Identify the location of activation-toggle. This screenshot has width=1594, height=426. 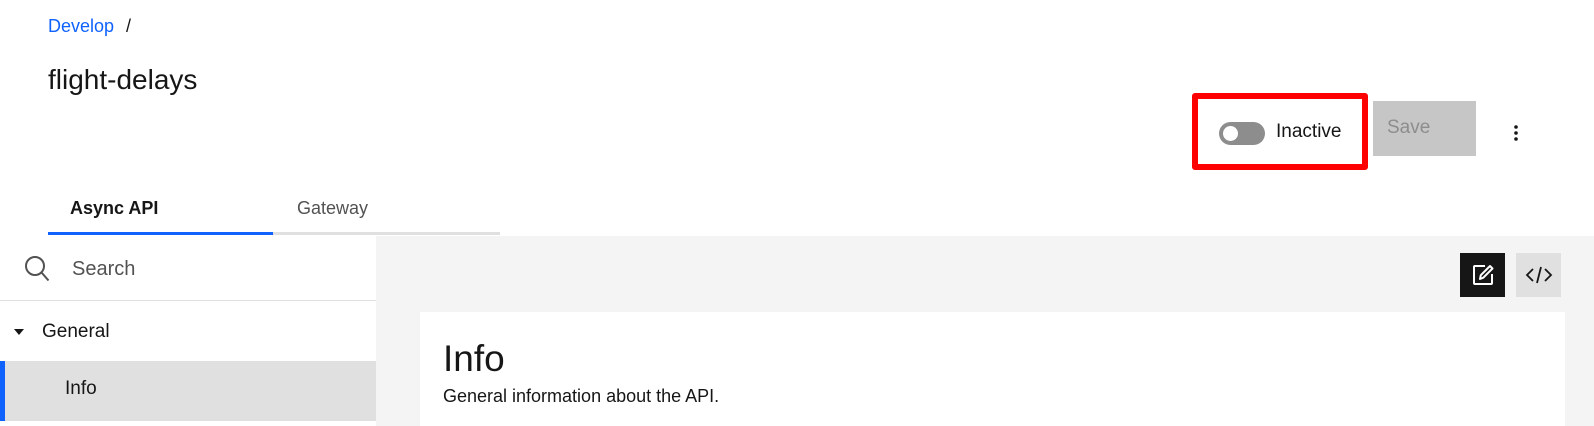
(1242, 133).